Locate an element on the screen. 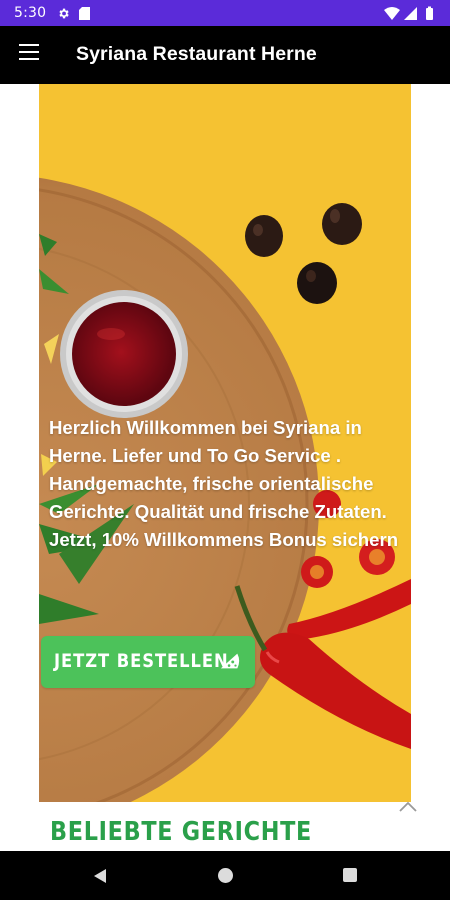  app-bar: Syriana Restaurant Herne is located at coordinates (225, 55).